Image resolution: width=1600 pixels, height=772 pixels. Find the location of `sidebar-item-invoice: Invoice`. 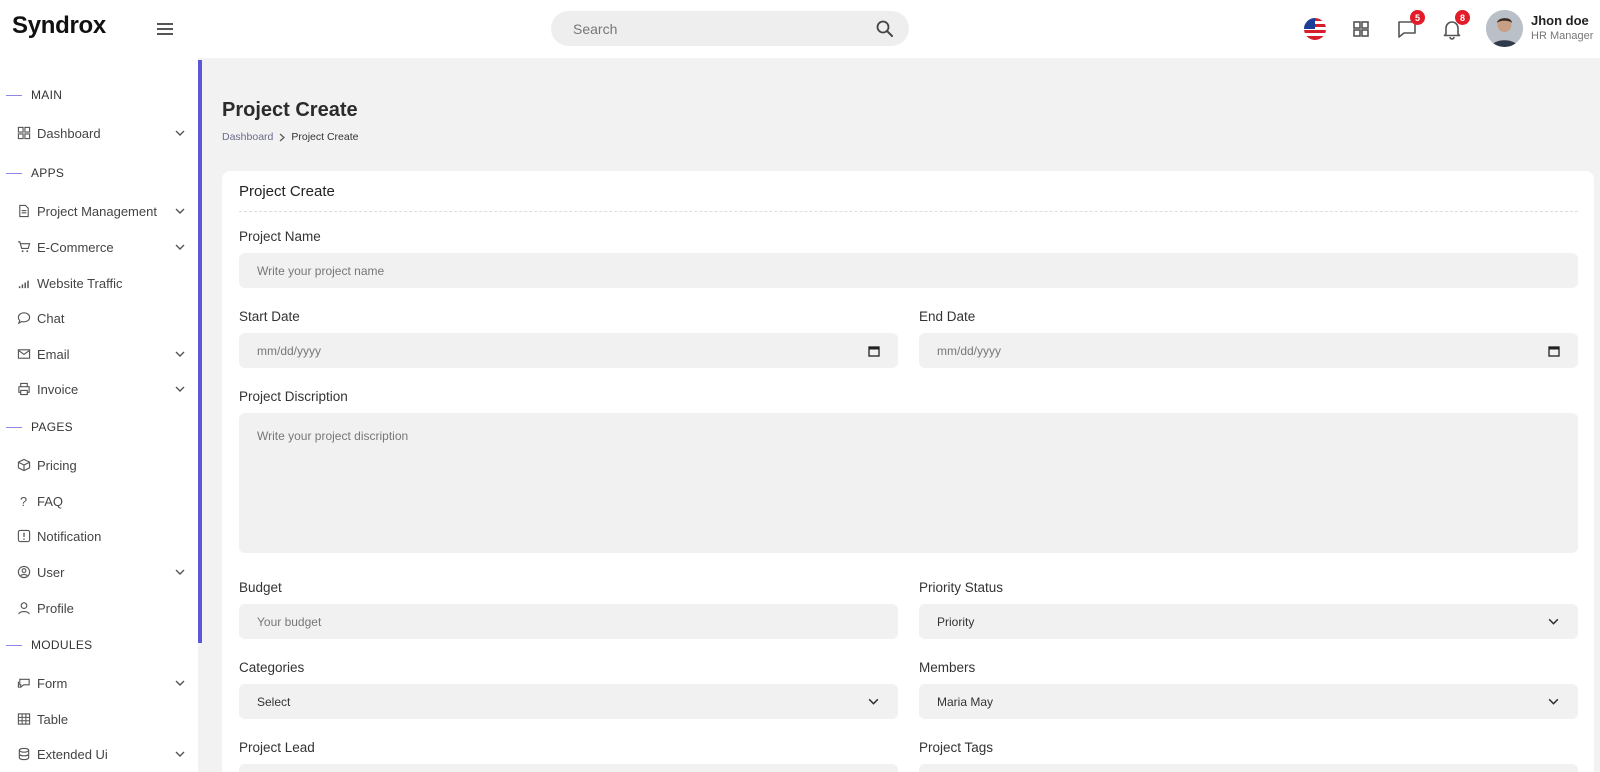

sidebar-item-invoice: Invoice is located at coordinates (101, 389).